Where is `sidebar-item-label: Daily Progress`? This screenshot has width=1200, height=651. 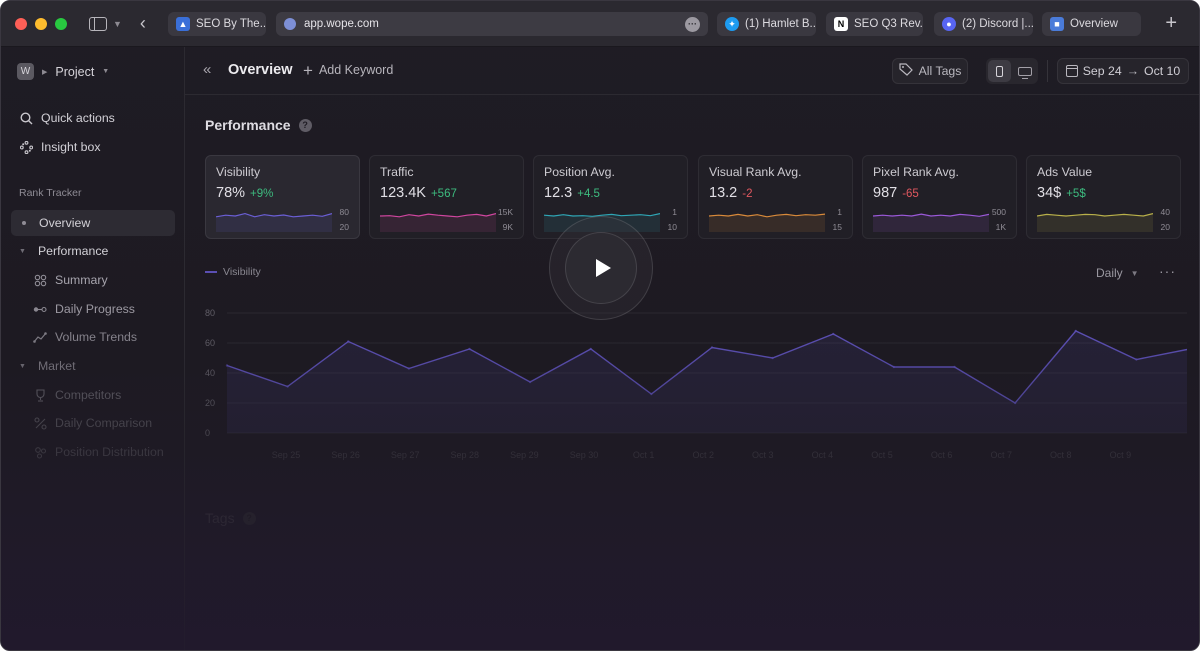 sidebar-item-label: Daily Progress is located at coordinates (95, 309).